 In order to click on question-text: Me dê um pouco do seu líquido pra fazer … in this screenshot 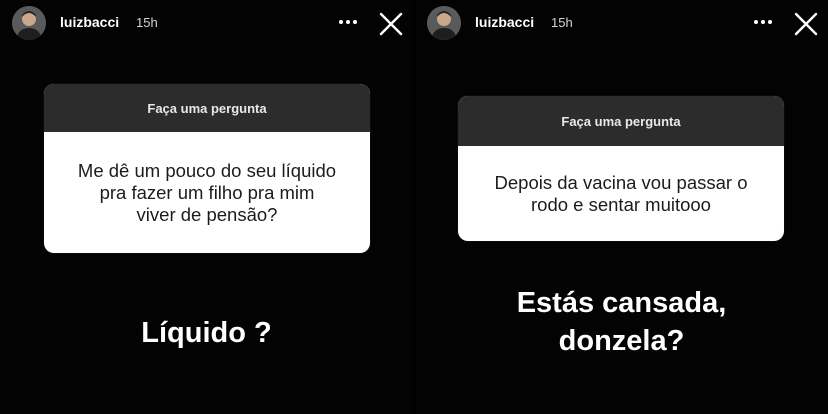, I will do `click(207, 192)`.